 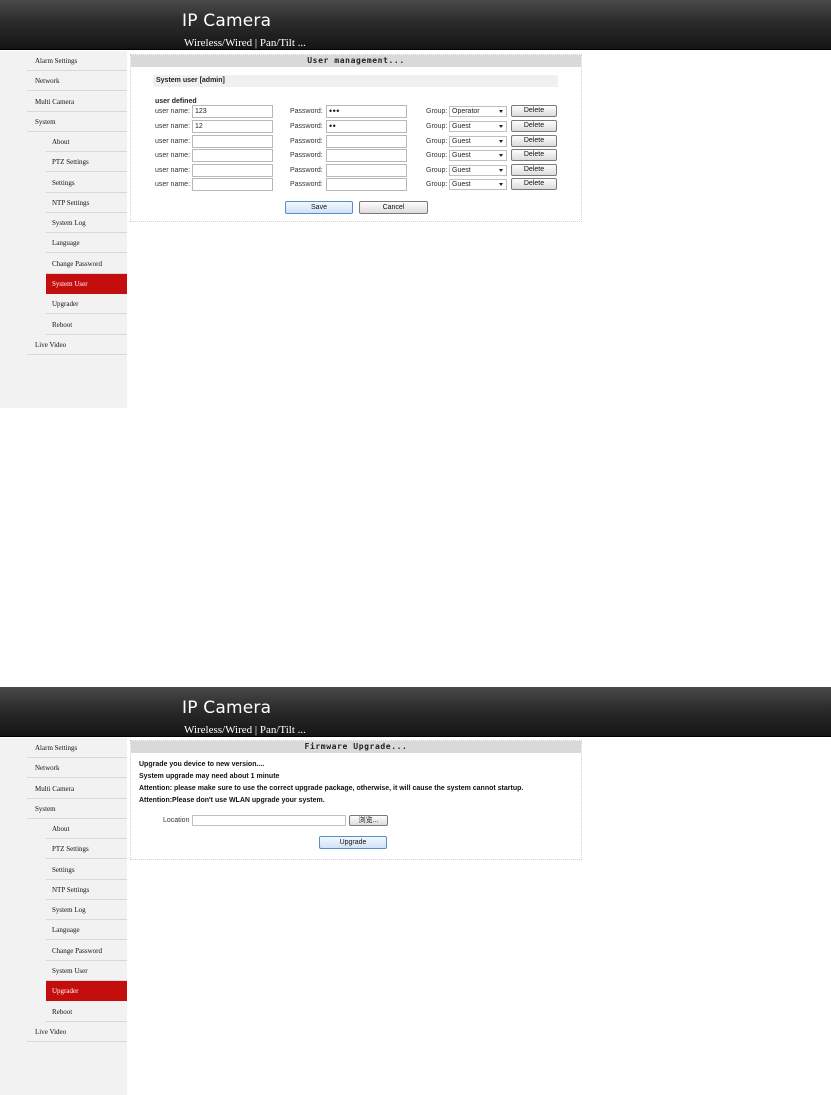 I want to click on password-input: ••, so click(x=366, y=126).